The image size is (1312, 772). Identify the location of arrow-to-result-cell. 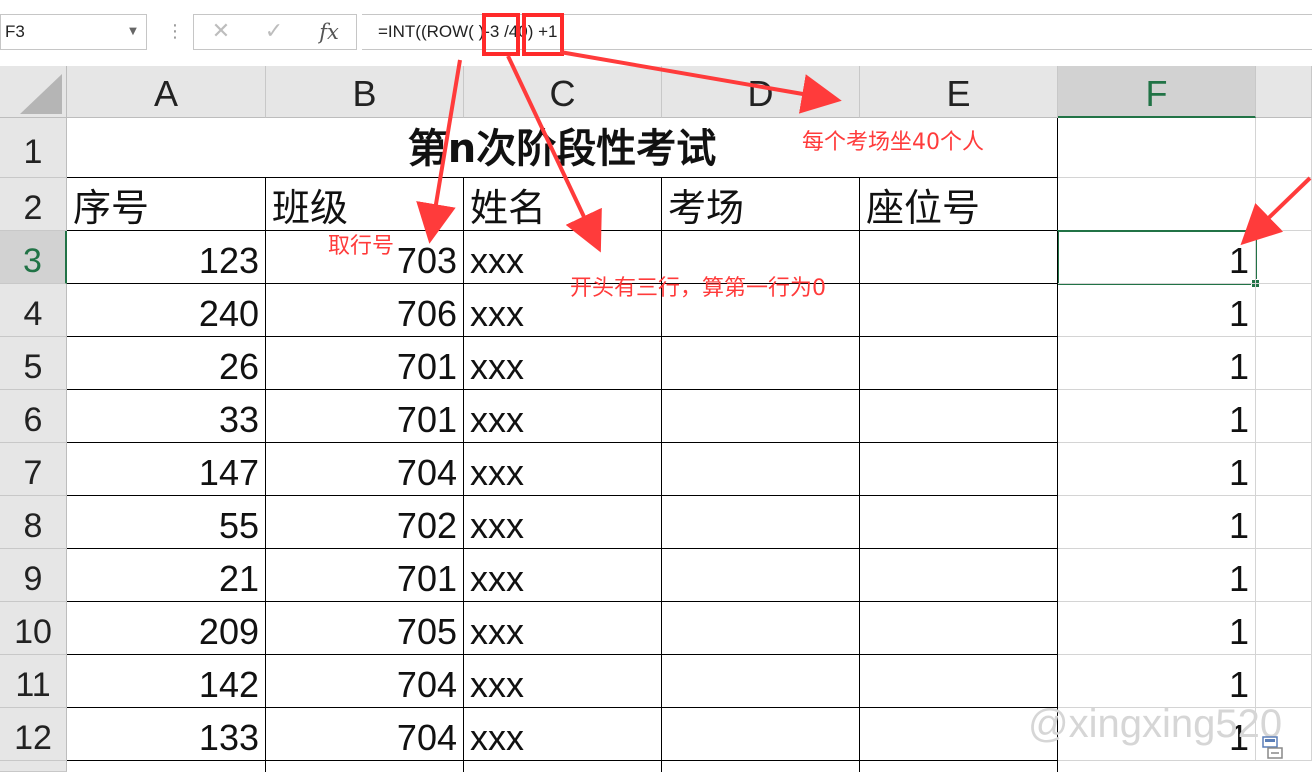
(1276, 211).